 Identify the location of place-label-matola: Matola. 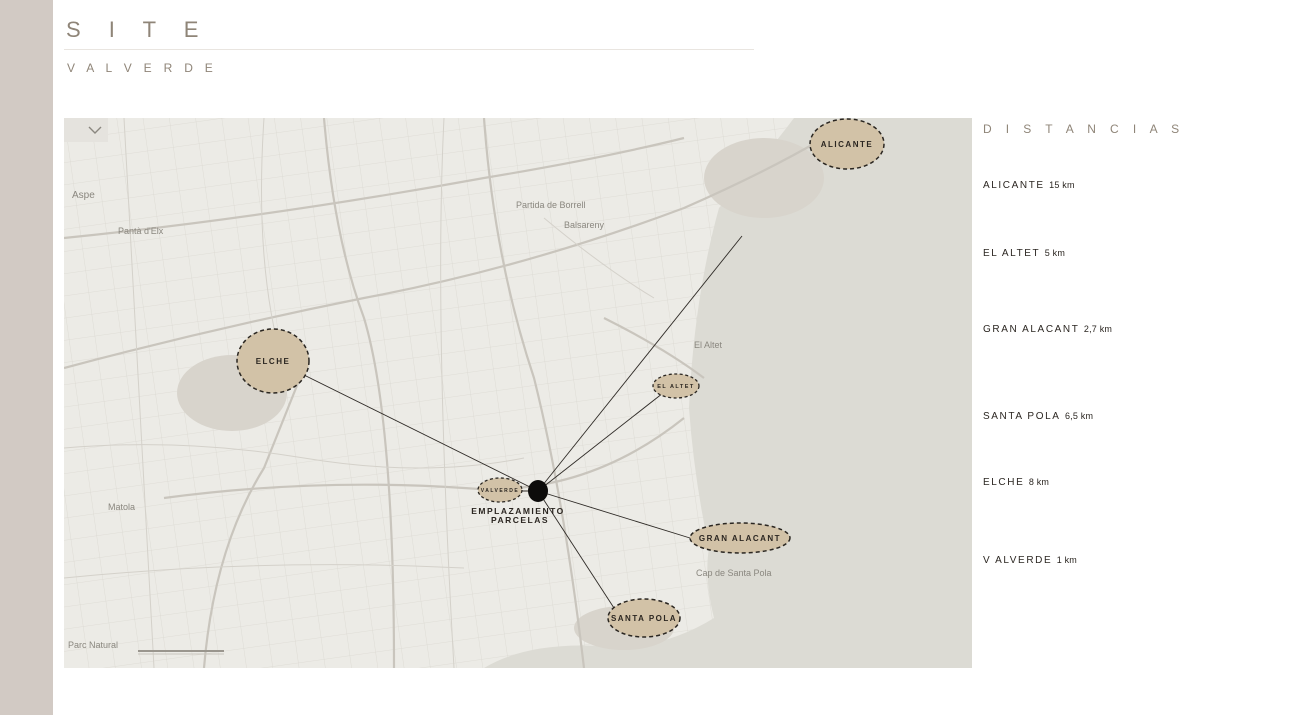
(121, 507).